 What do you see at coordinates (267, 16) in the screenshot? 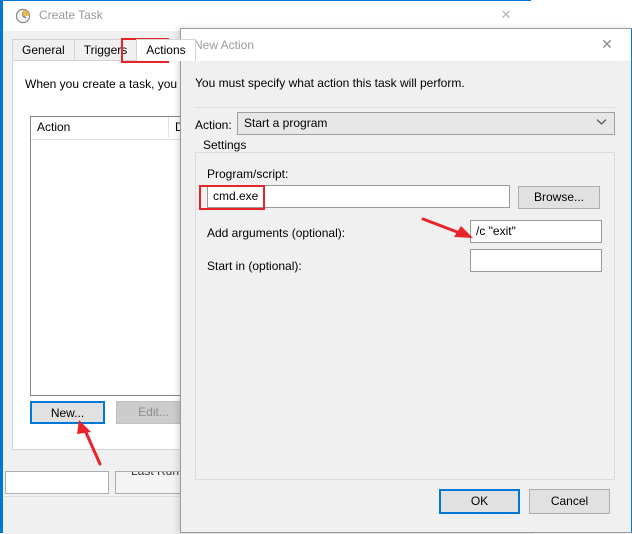
I see `create-task-titlebar: Create Task ✕` at bounding box center [267, 16].